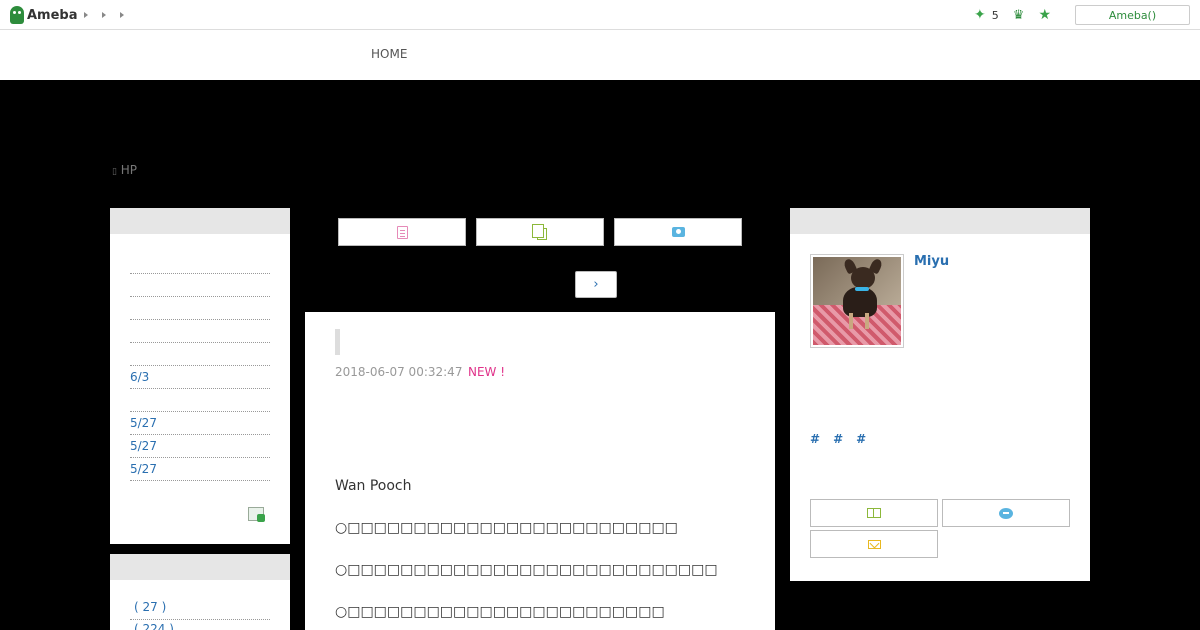 The height and width of the screenshot is (630, 1200). Describe the element at coordinates (600, 15) in the screenshot. I see `global-header: Ameba ✦ 5 ♛ ★ Ameba()` at that location.